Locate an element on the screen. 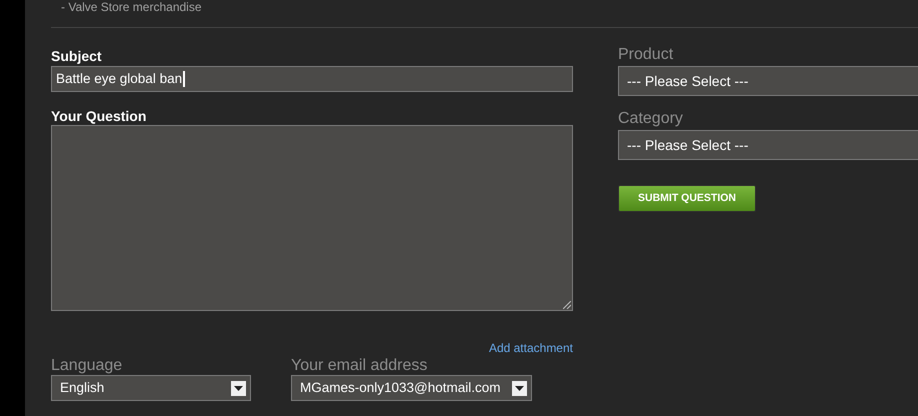 Image resolution: width=918 pixels, height=416 pixels. field-label: Your Question is located at coordinates (99, 116).